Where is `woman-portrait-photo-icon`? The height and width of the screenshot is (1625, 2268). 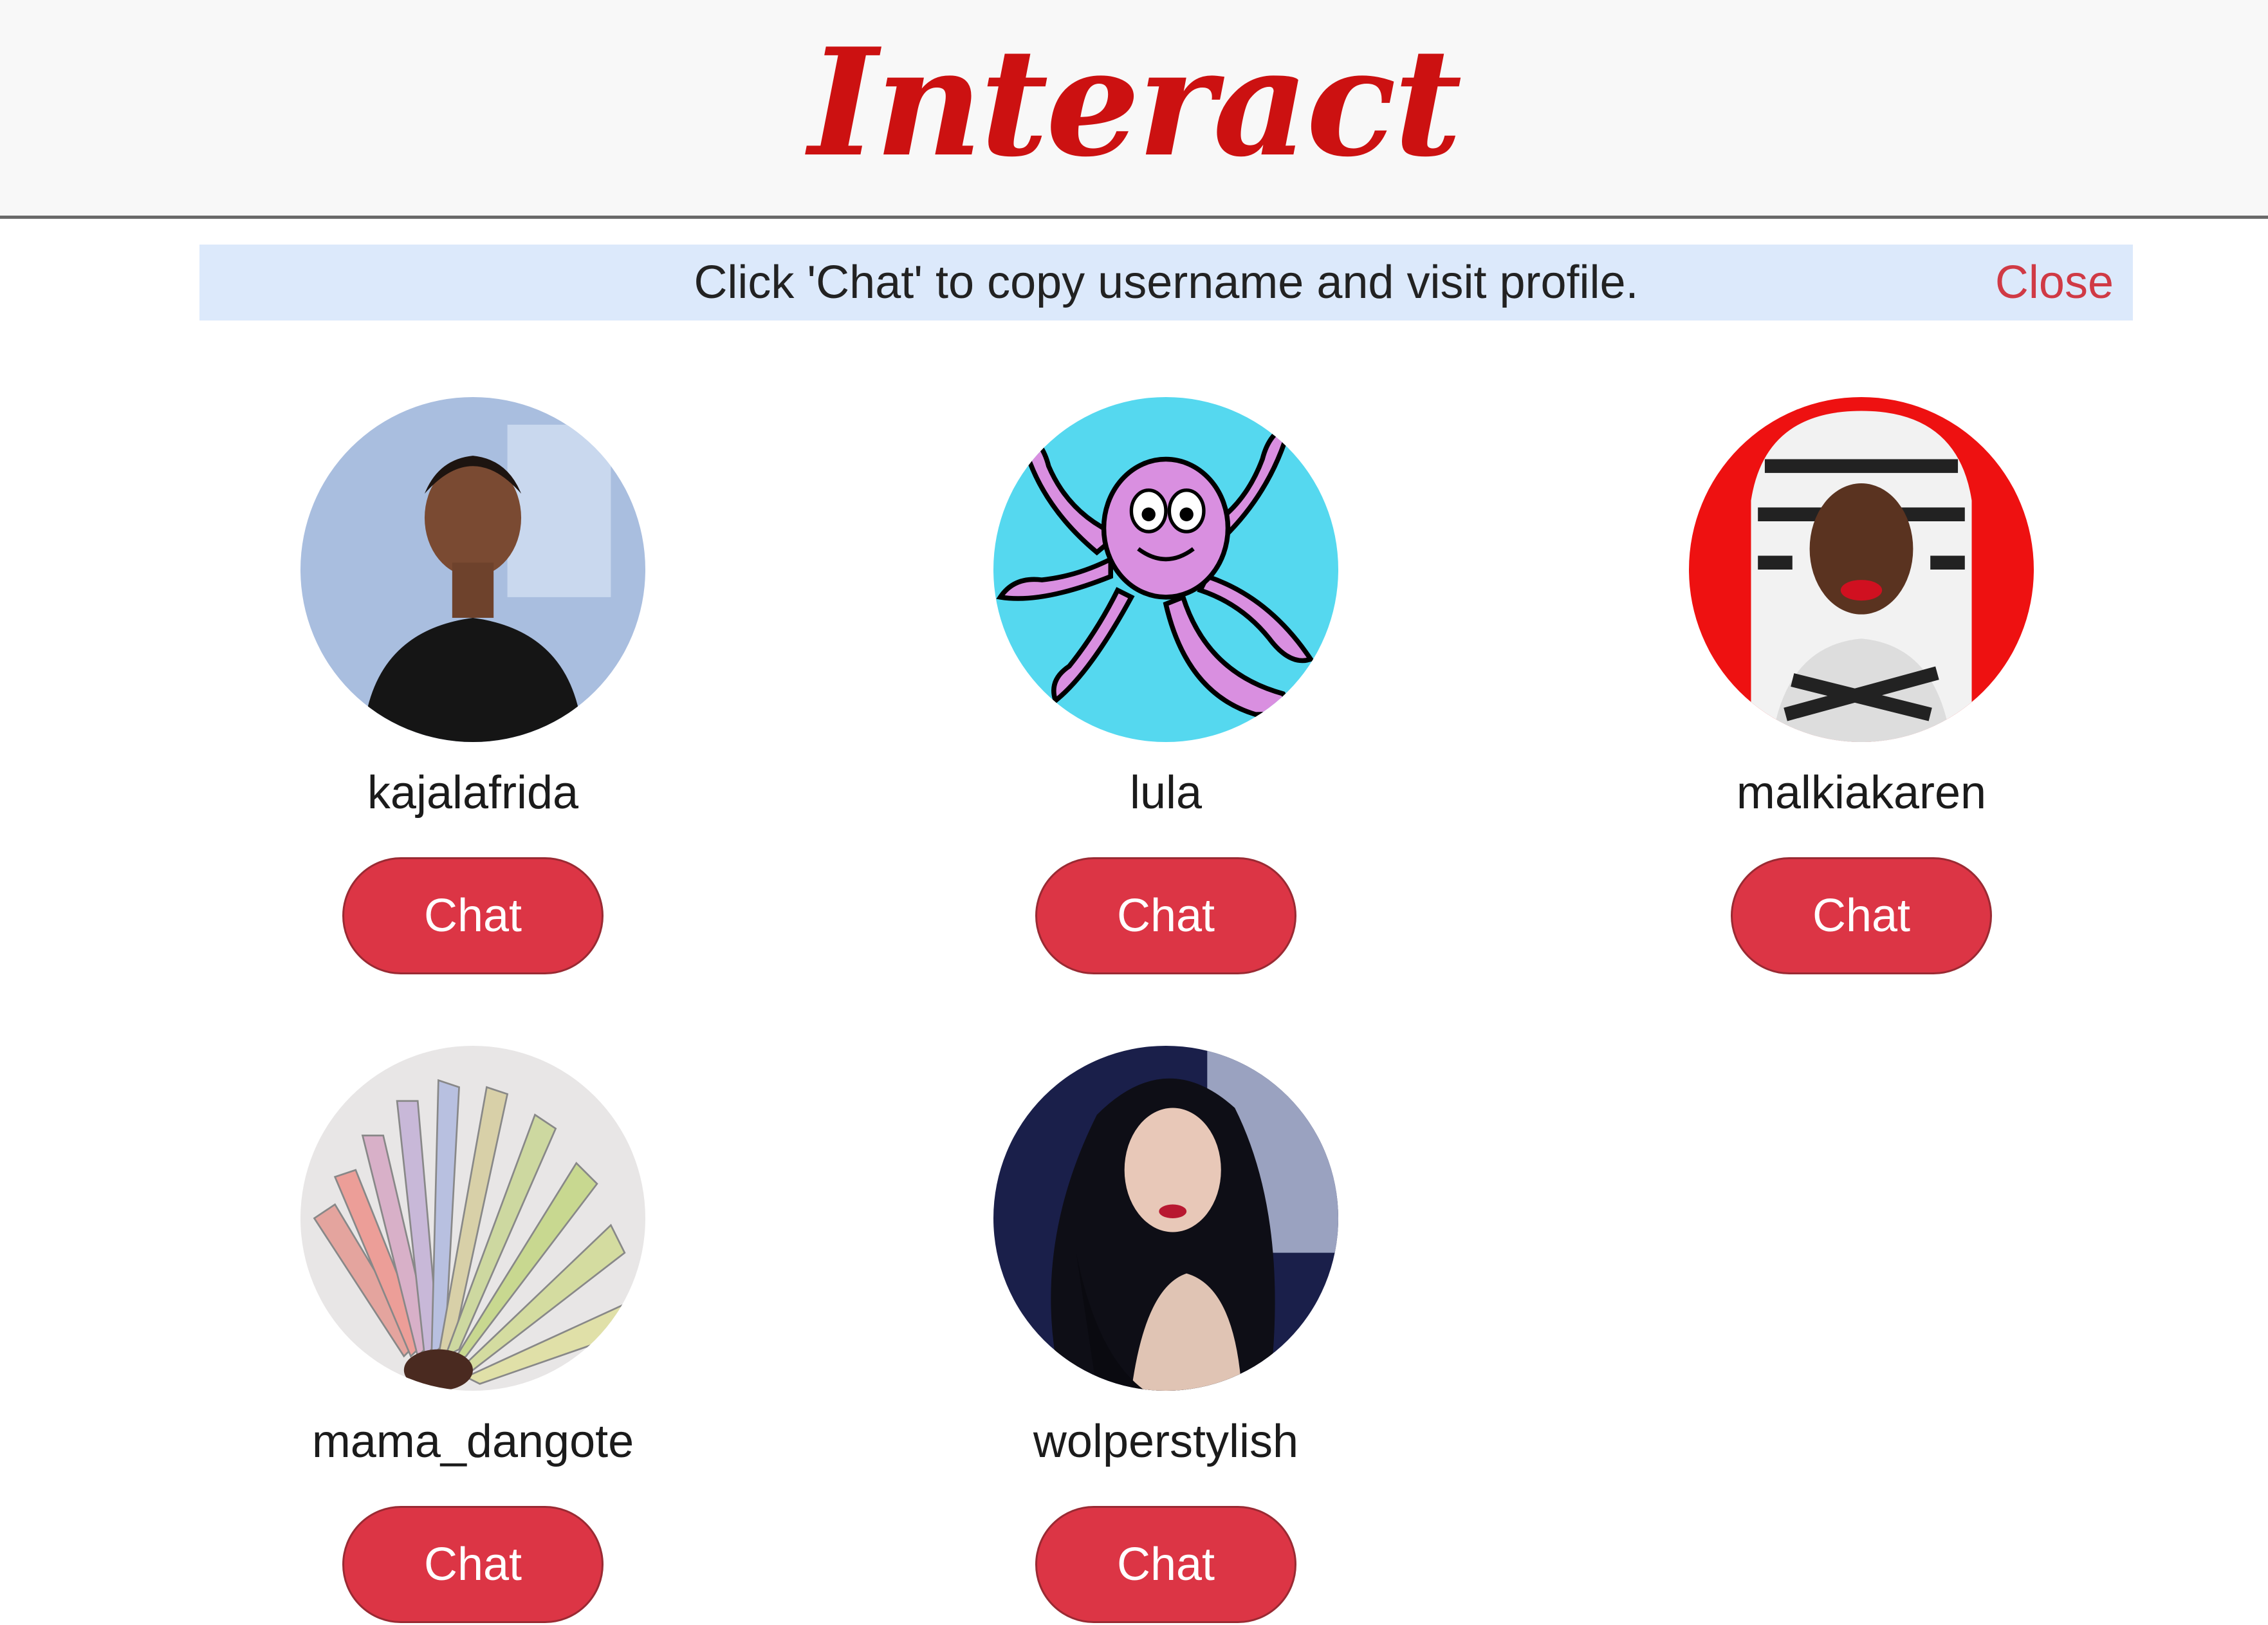 woman-portrait-photo-icon is located at coordinates (472, 569).